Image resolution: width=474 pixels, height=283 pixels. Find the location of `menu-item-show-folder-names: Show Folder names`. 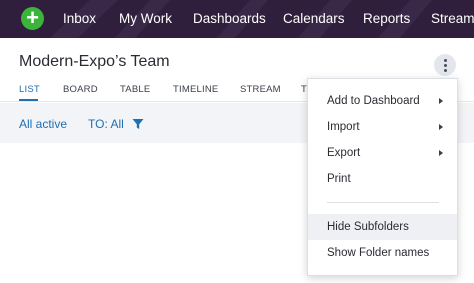

menu-item-show-folder-names: Show Folder names is located at coordinates (382, 253).